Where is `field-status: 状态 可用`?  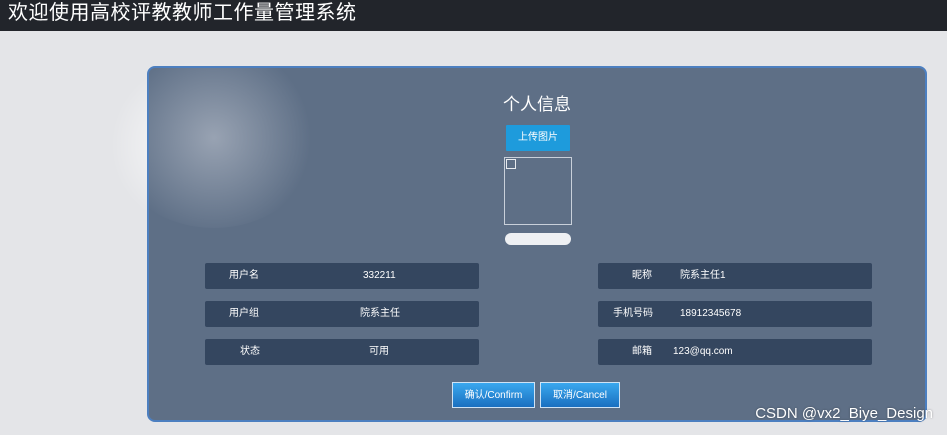
field-status: 状态 可用 is located at coordinates (342, 352).